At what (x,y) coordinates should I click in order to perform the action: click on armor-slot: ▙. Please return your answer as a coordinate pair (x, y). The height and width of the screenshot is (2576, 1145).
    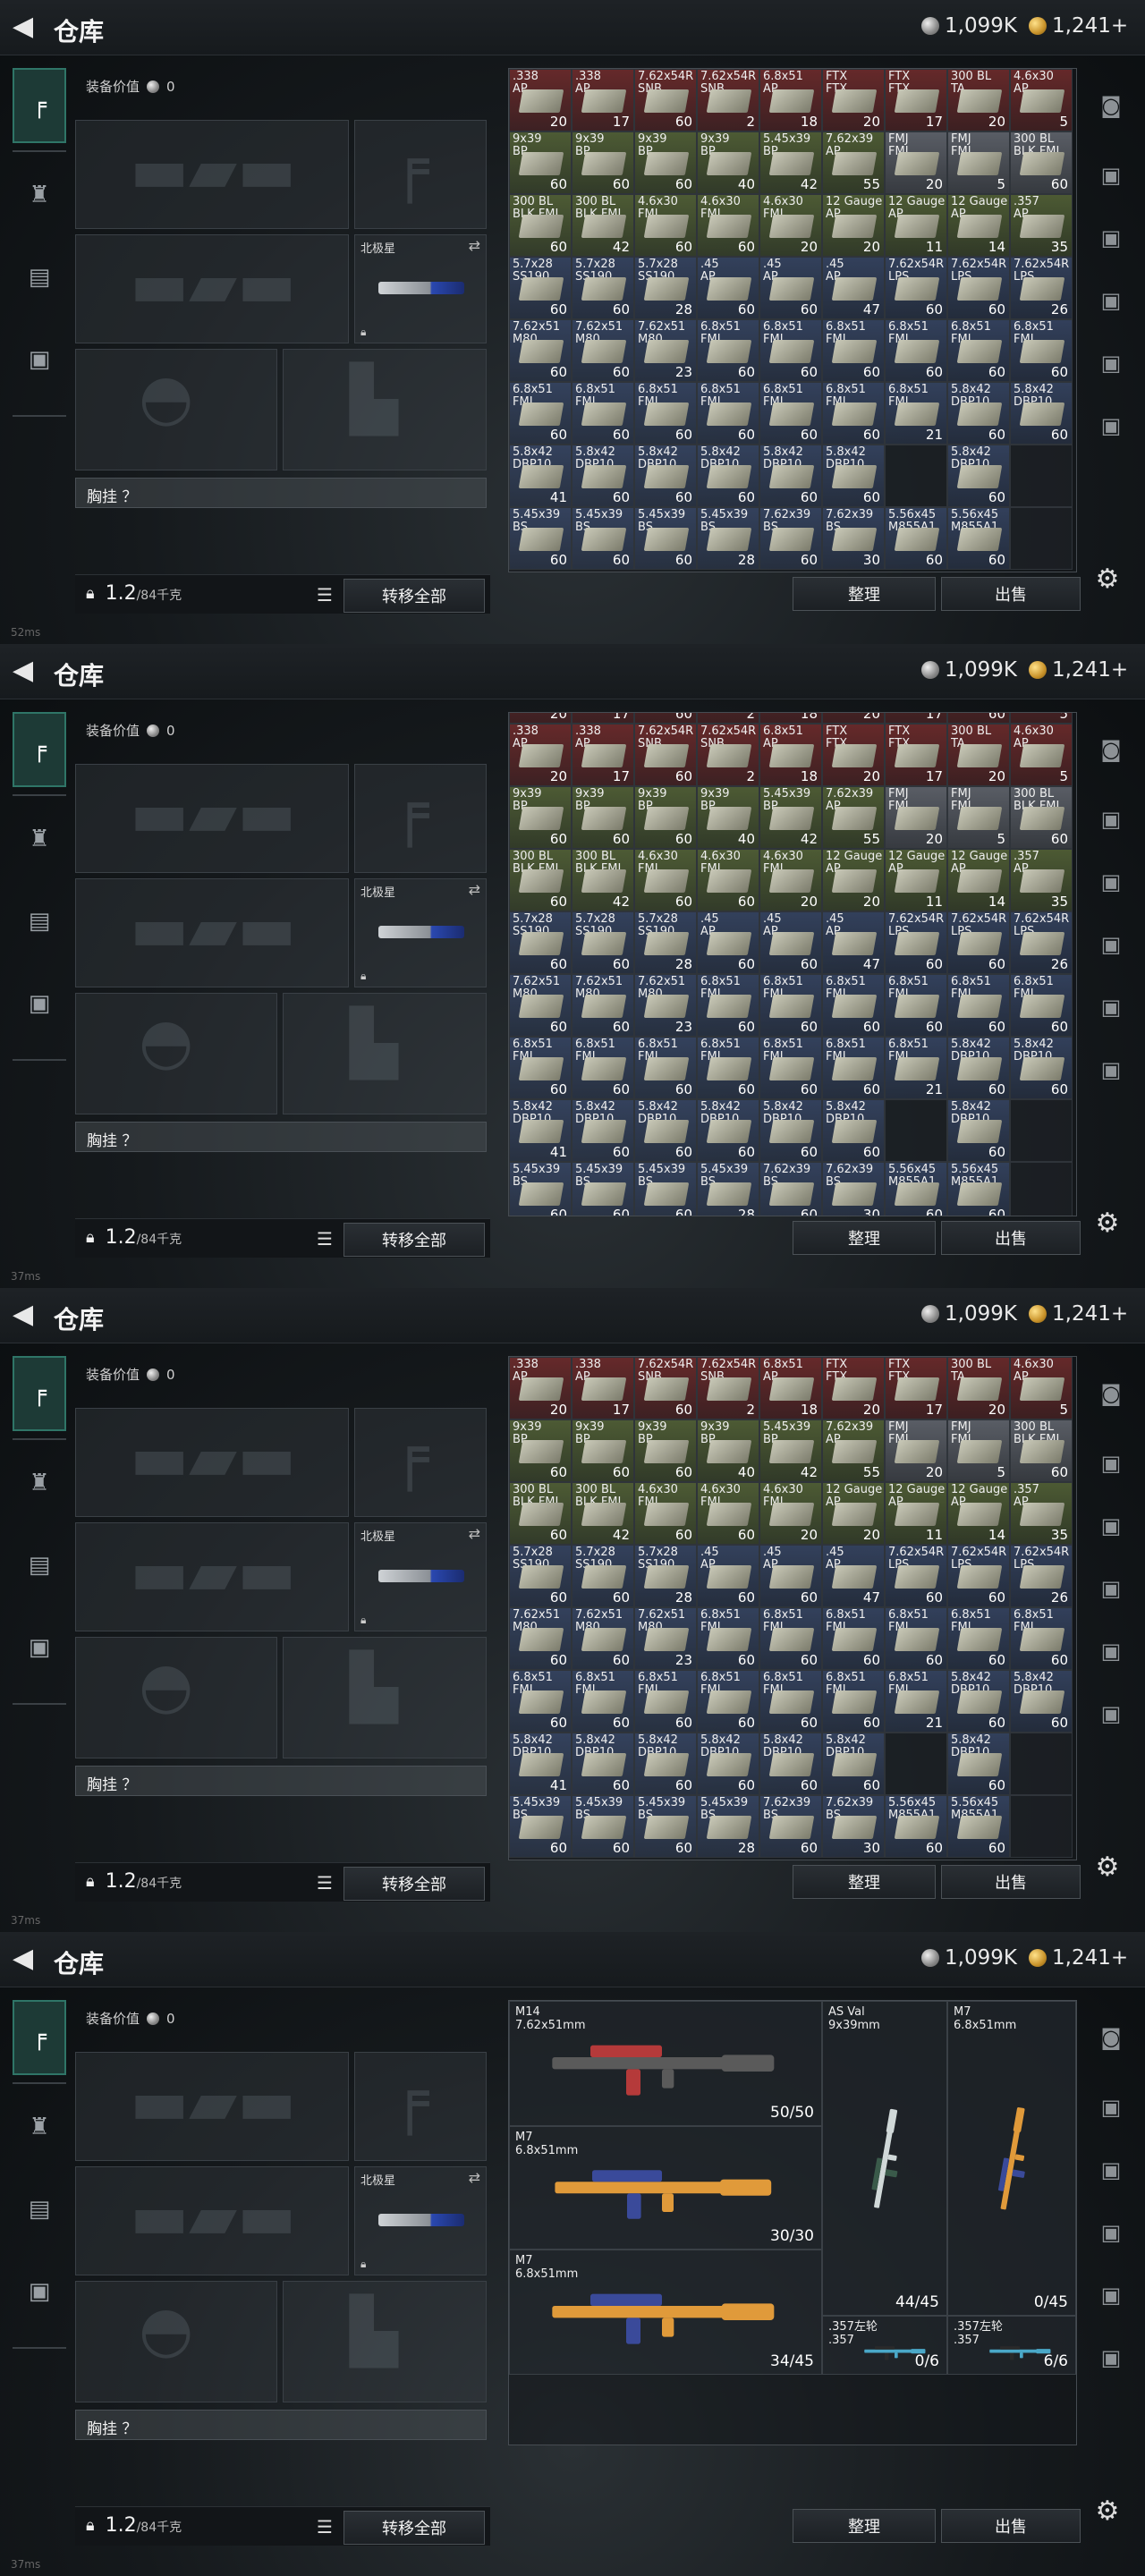
    Looking at the image, I should click on (385, 1053).